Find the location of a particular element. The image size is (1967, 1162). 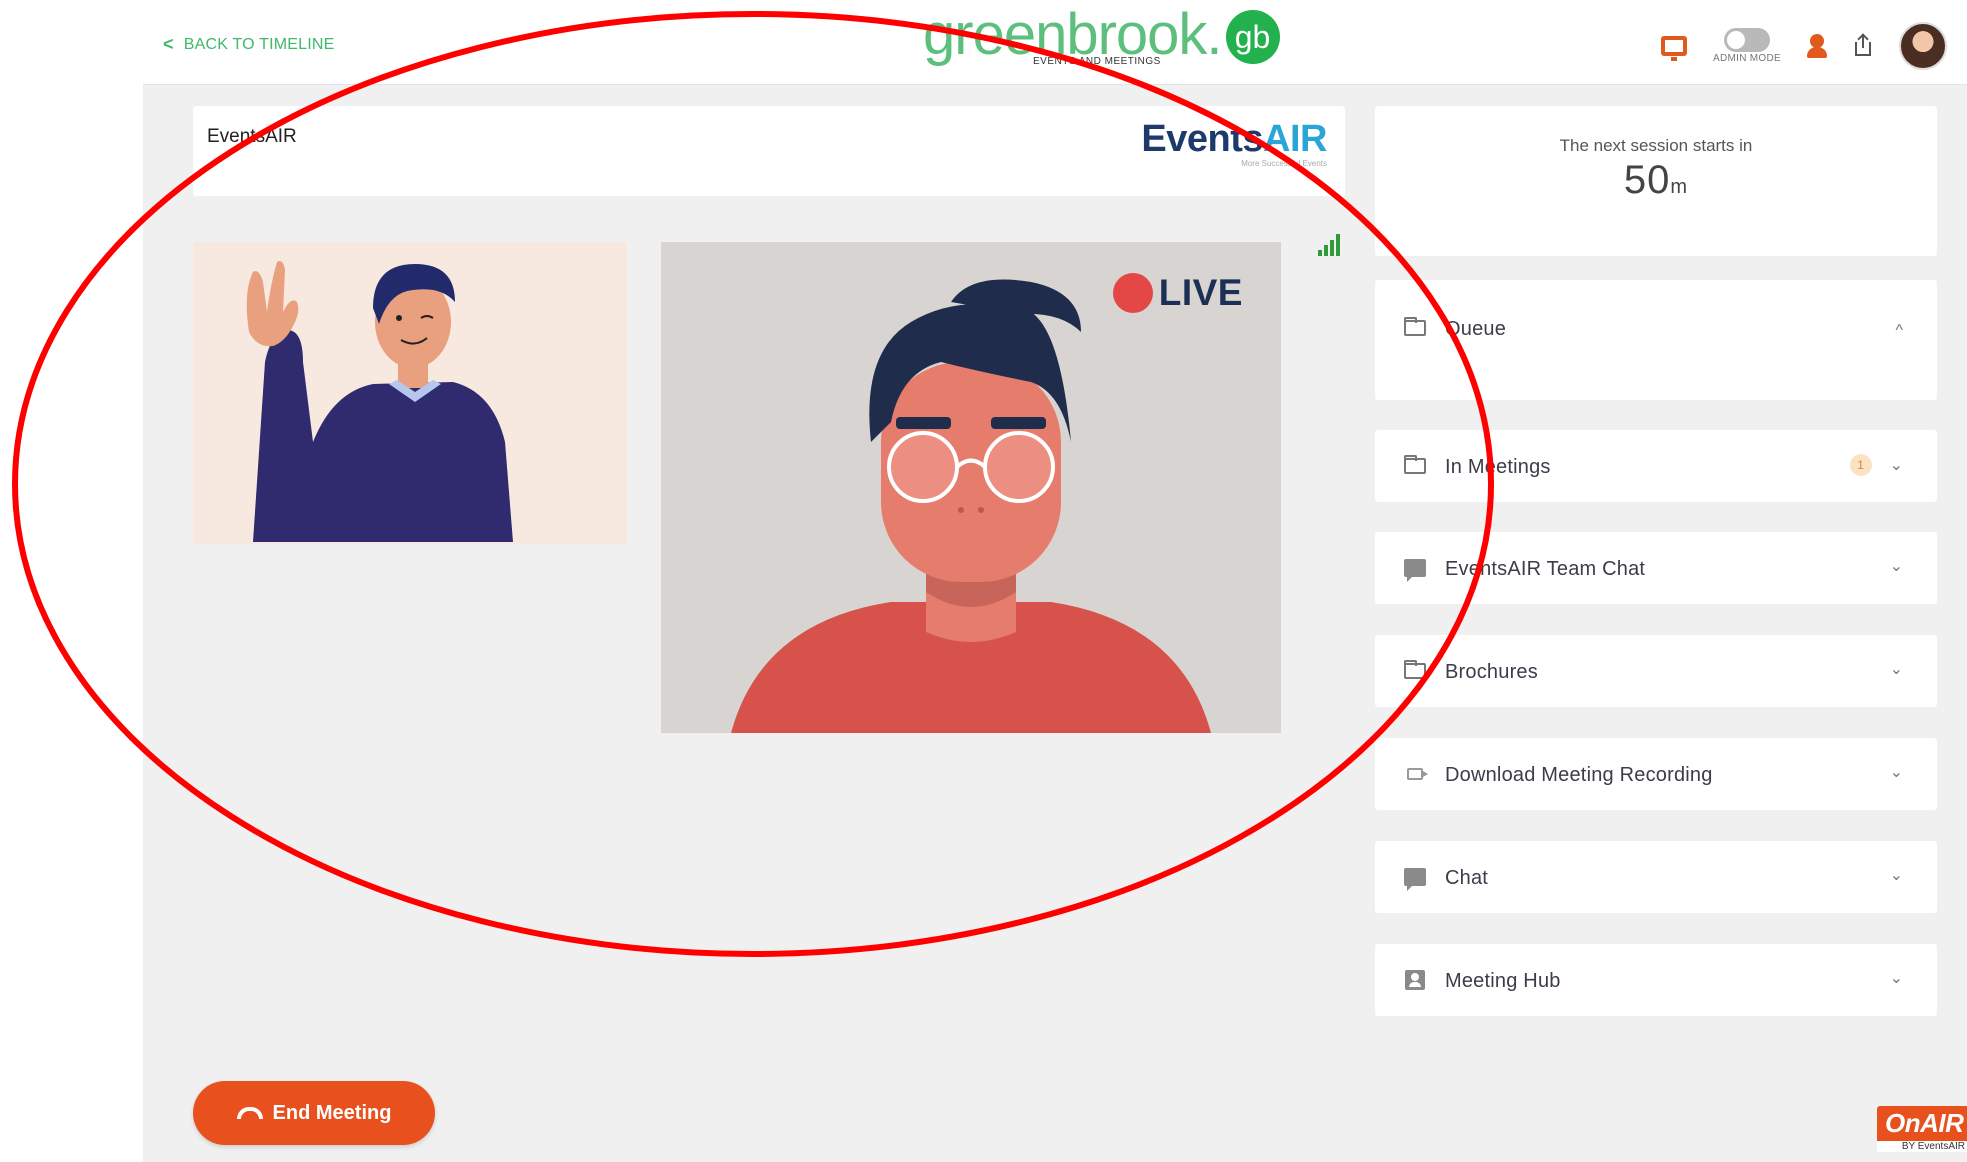

speaker-video-tile: LIVE is located at coordinates (971, 487).